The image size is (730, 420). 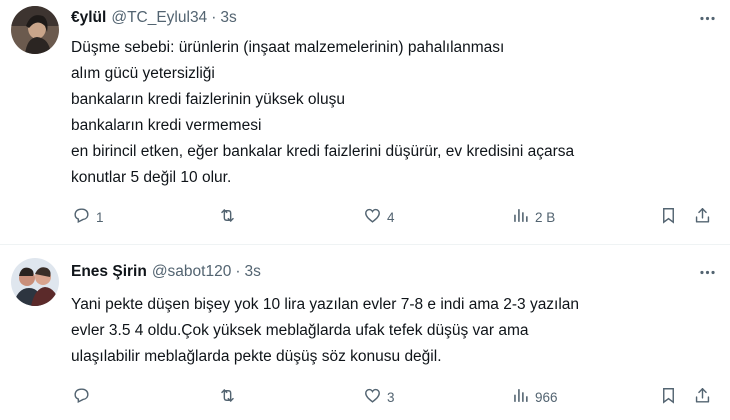 I want to click on author-handle: @TC_Eylul34, so click(x=159, y=18).